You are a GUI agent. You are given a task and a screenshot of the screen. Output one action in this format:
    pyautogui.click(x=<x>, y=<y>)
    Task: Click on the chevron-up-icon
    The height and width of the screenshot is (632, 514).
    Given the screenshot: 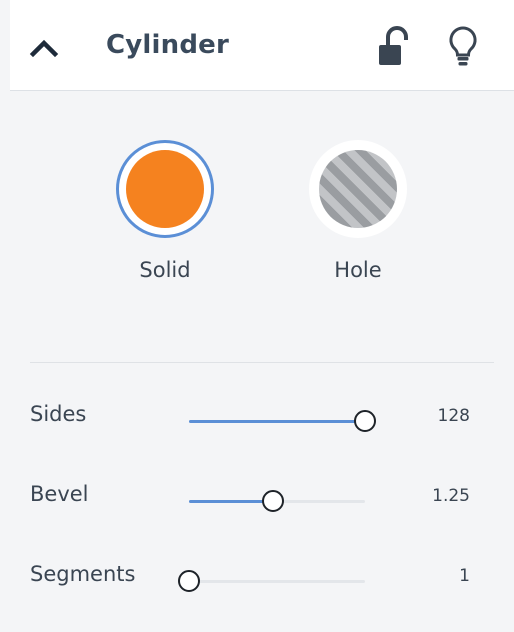 What is the action you would take?
    pyautogui.click(x=44, y=48)
    